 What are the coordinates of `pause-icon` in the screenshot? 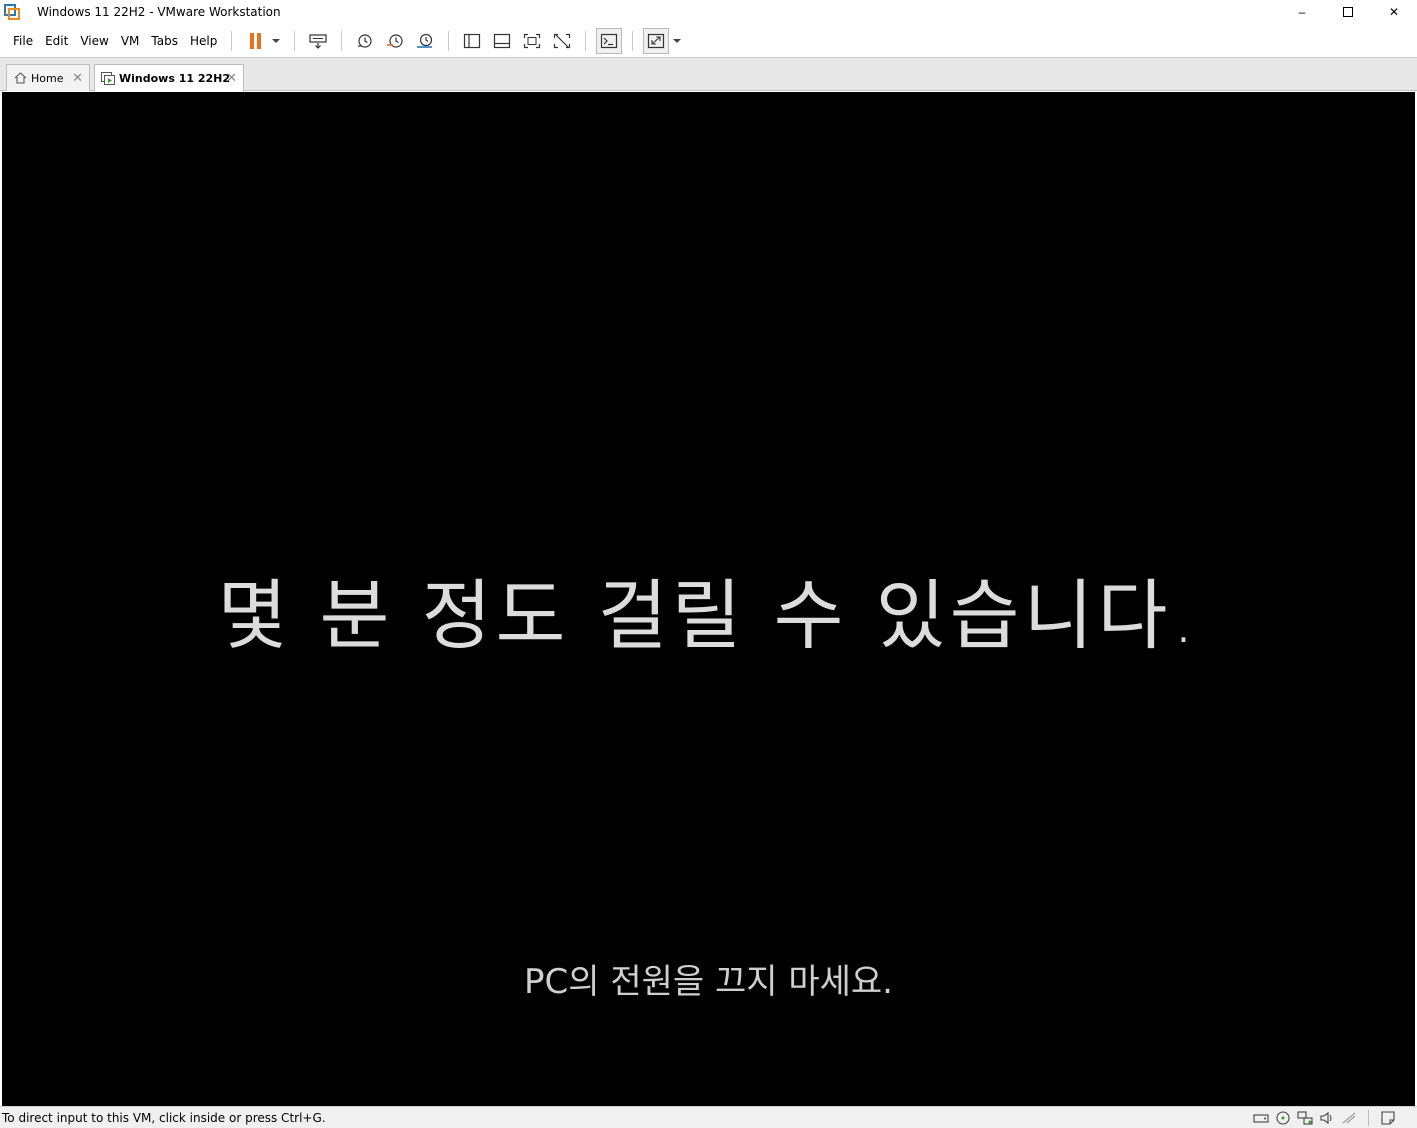 It's located at (255, 40).